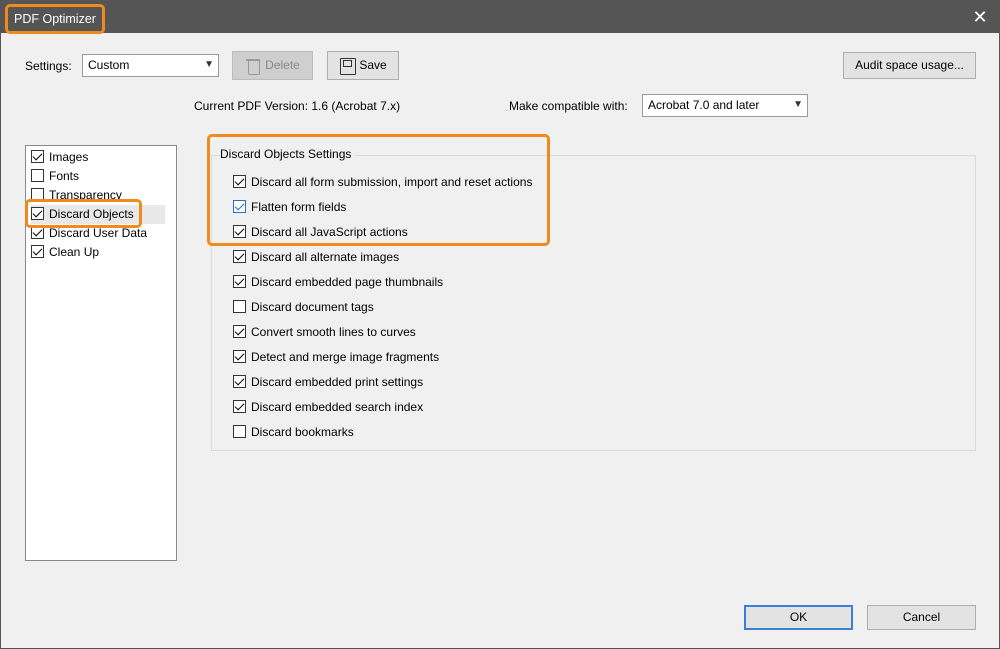 The width and height of the screenshot is (1000, 649). I want to click on delete-button: Delete, so click(272, 65).